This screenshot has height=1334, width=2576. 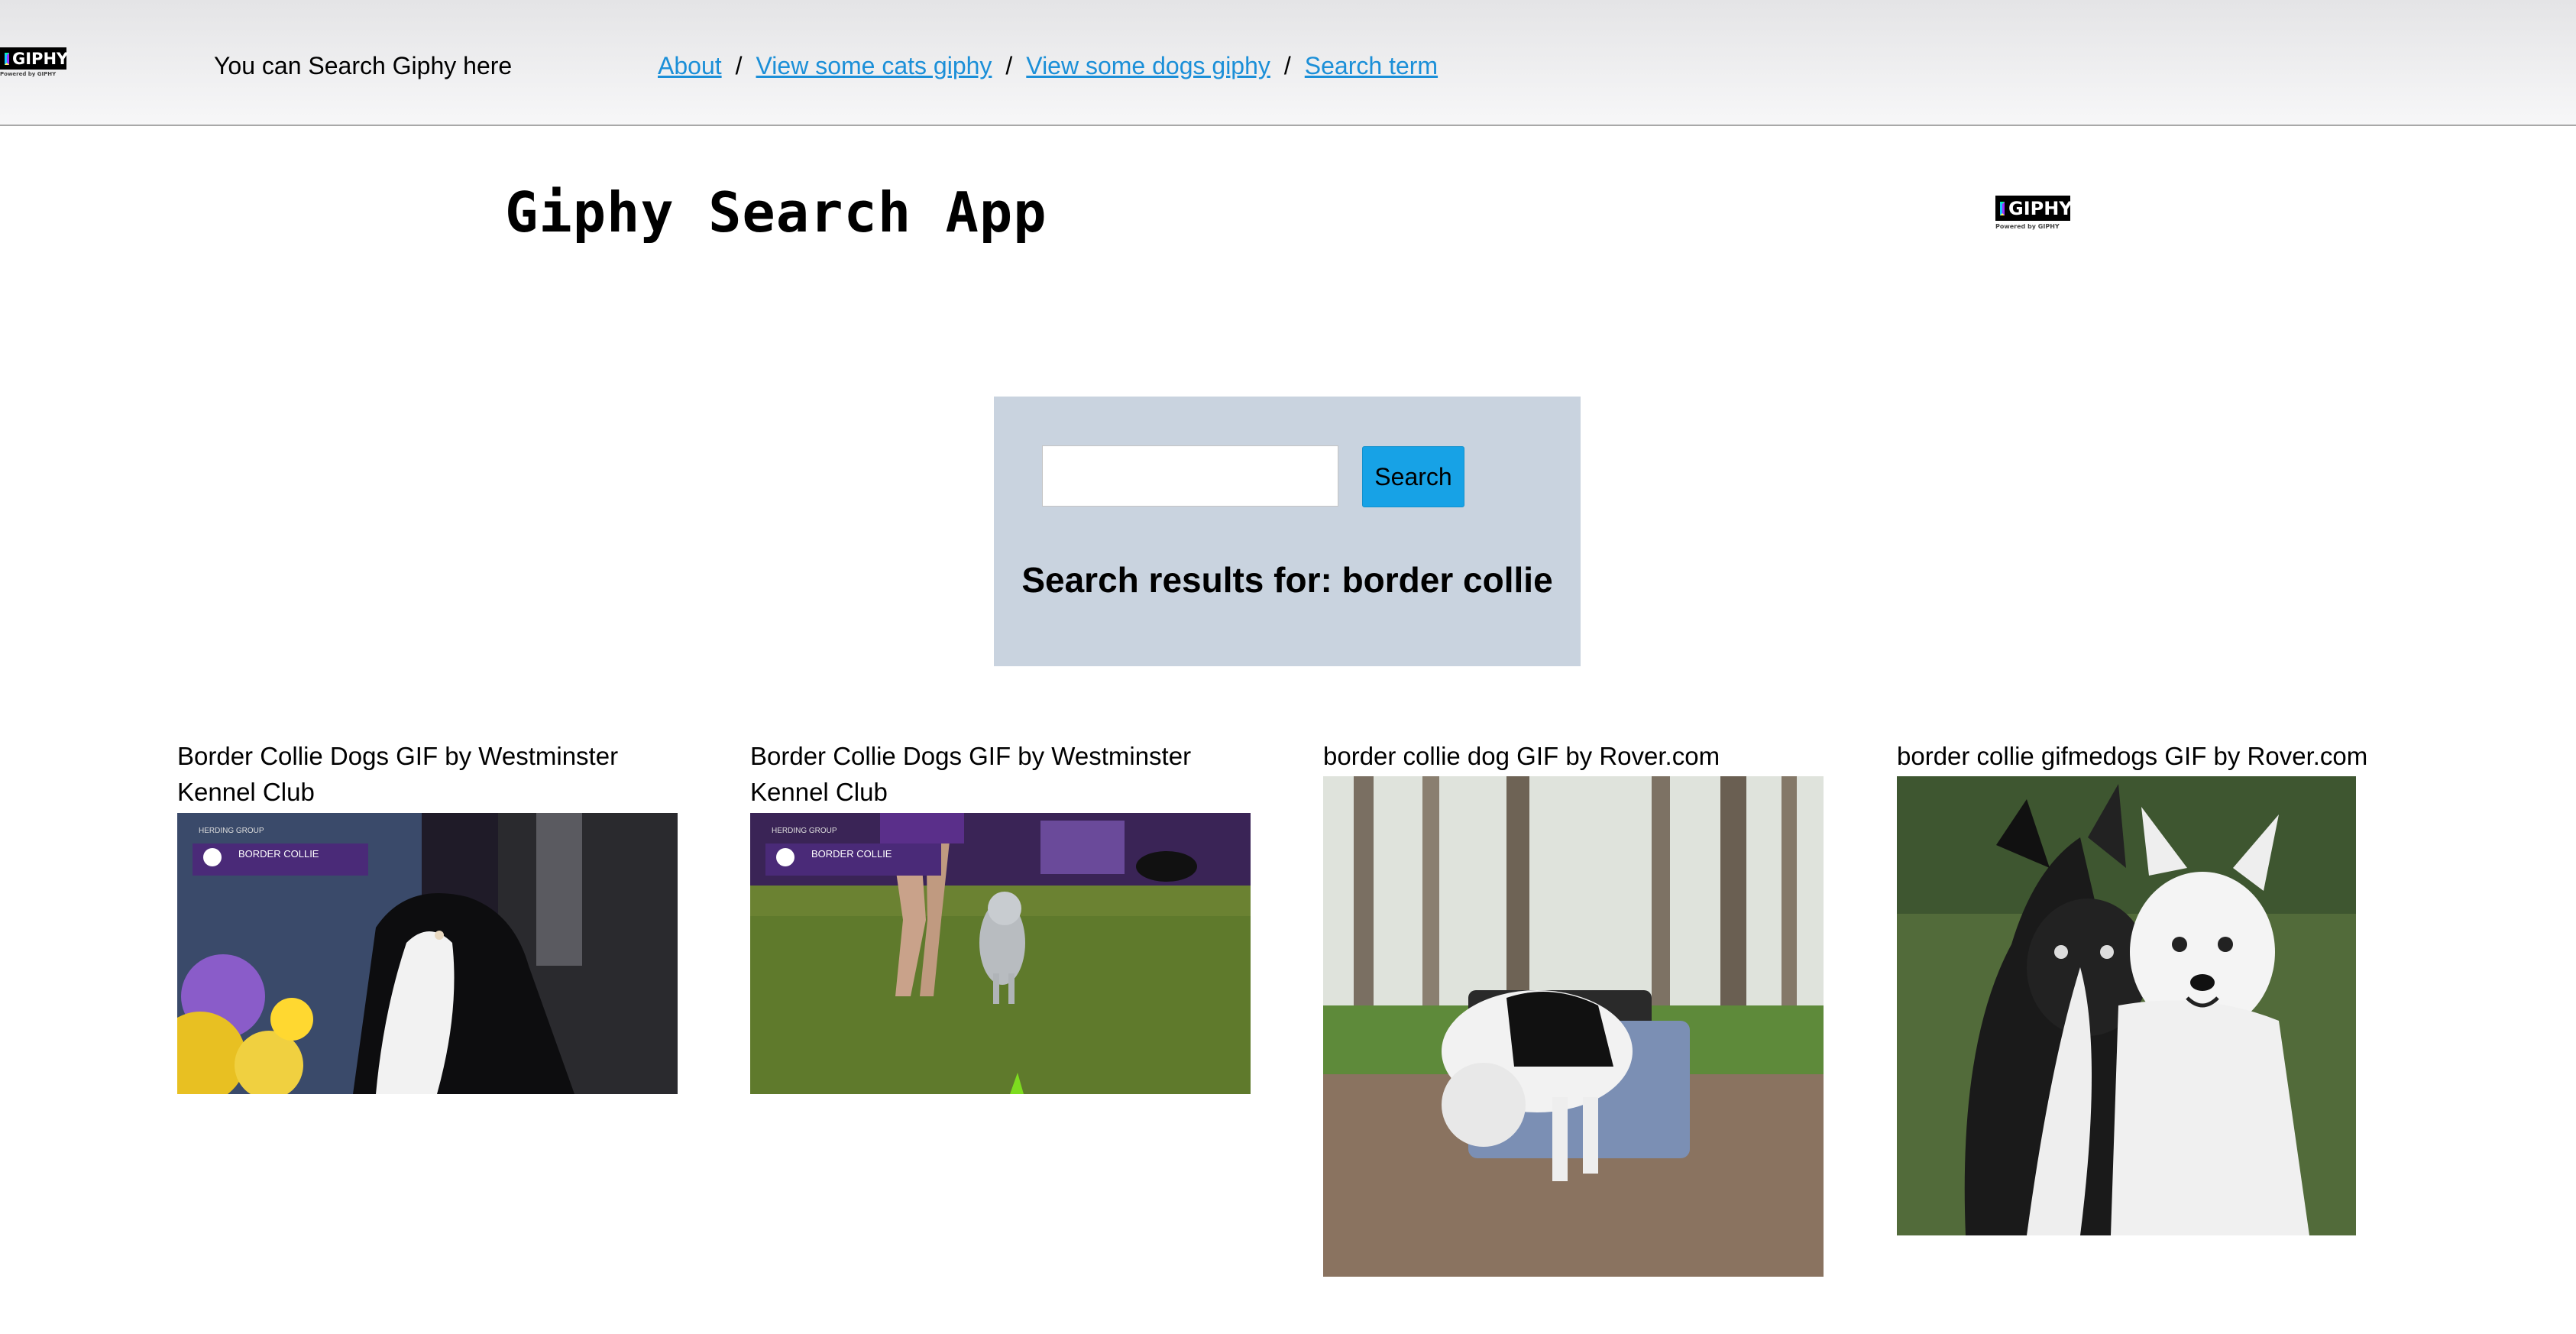 I want to click on search-panel: Search Search results for: border collie, so click(x=1287, y=531).